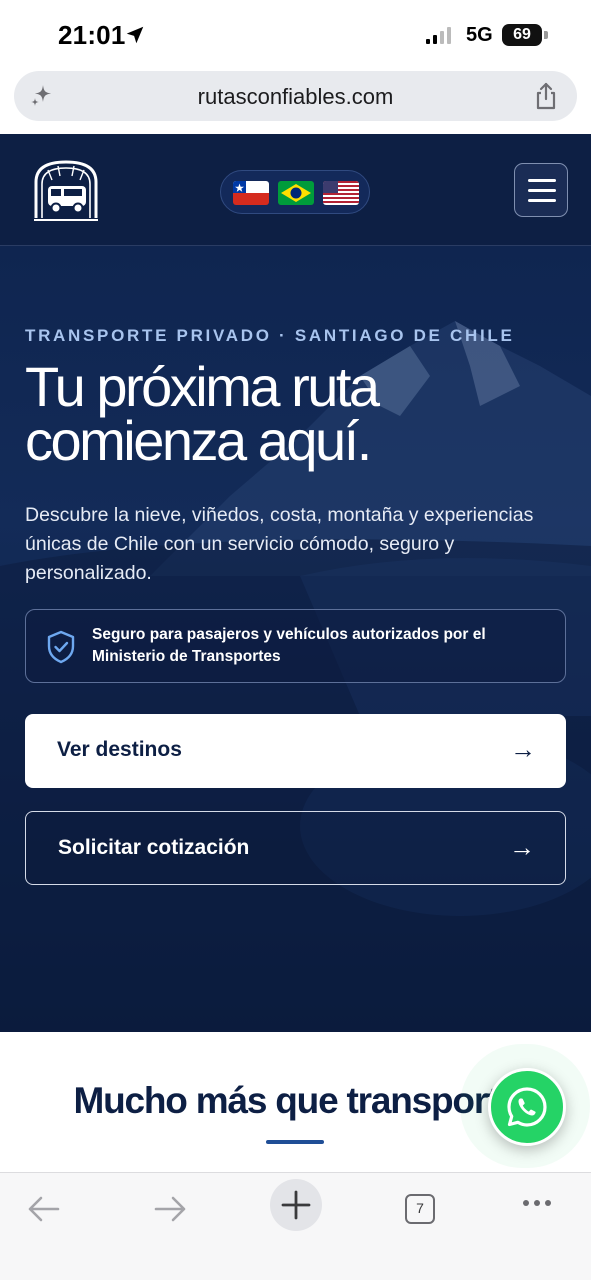 This screenshot has width=591, height=1280. What do you see at coordinates (295, 1142) in the screenshot?
I see `section-underline` at bounding box center [295, 1142].